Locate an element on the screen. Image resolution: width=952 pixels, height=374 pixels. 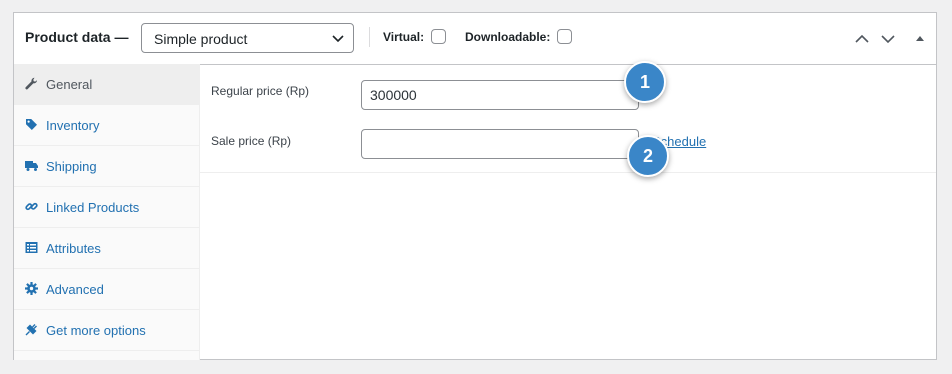
tab-label: Attributes is located at coordinates (73, 248).